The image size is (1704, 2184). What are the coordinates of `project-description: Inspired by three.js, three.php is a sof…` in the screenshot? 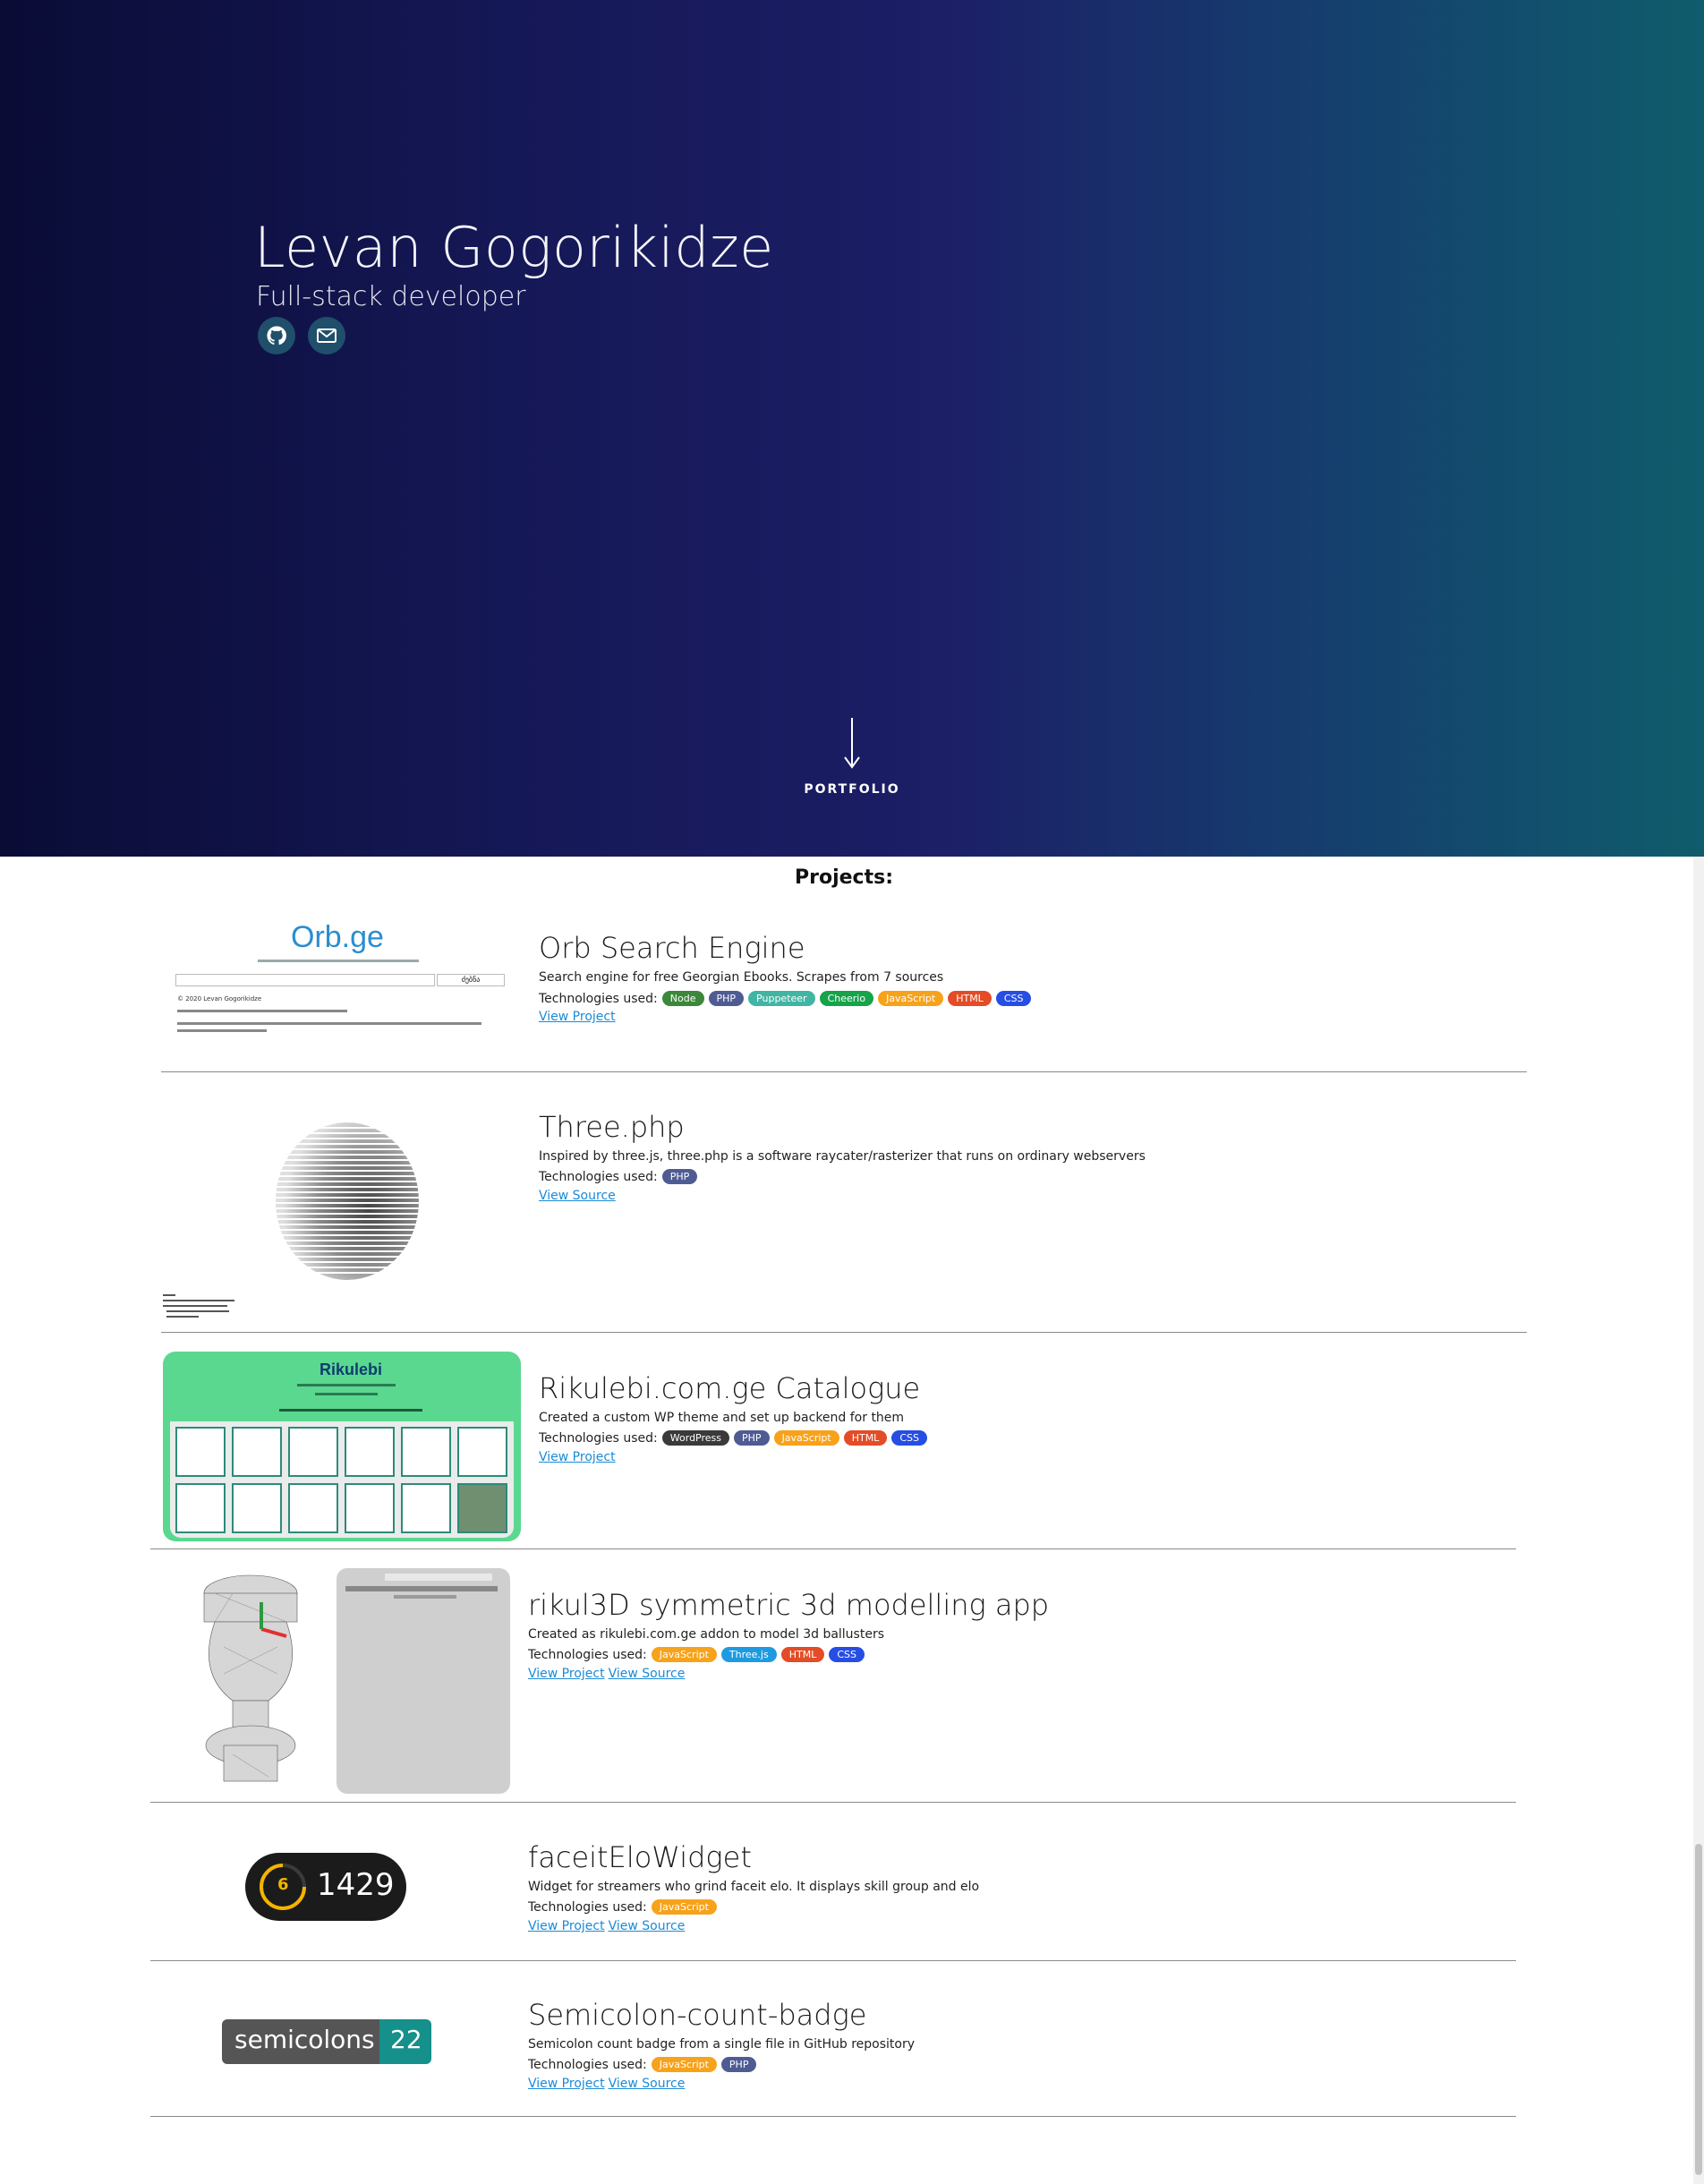 It's located at (842, 1156).